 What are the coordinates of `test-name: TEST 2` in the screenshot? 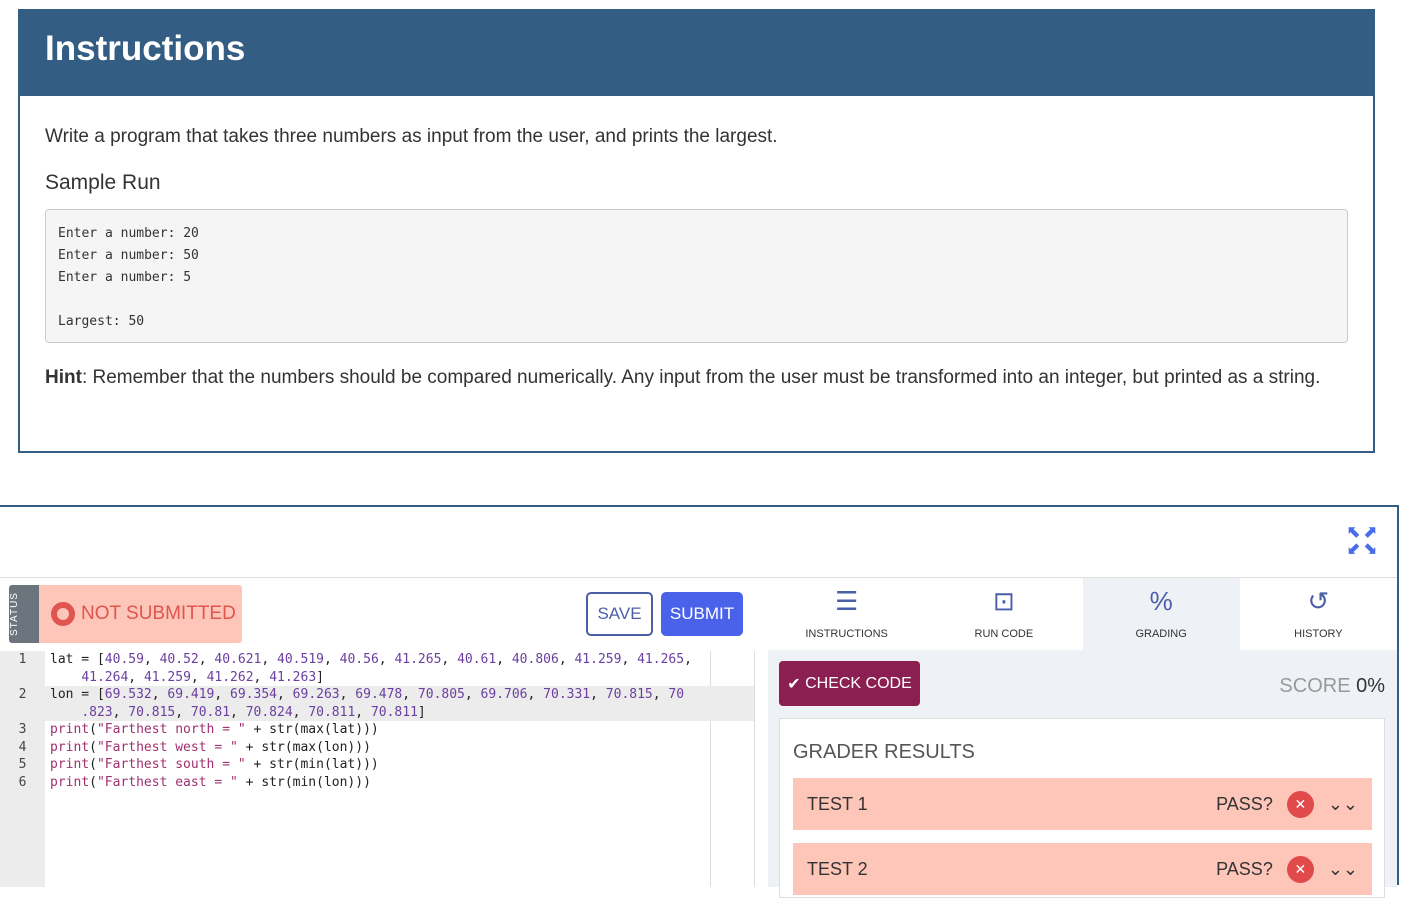 It's located at (837, 868).